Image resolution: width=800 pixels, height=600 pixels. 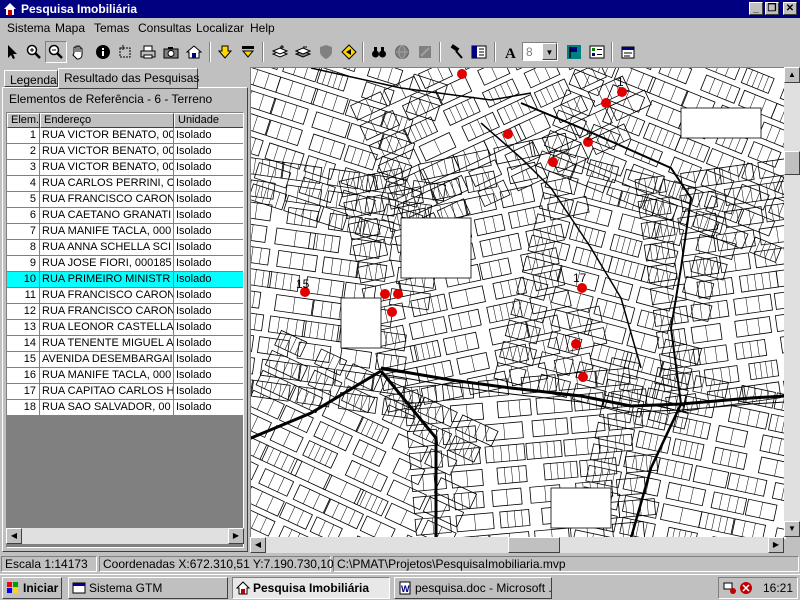 I want to click on layers-add-icon, so click(x=280, y=52).